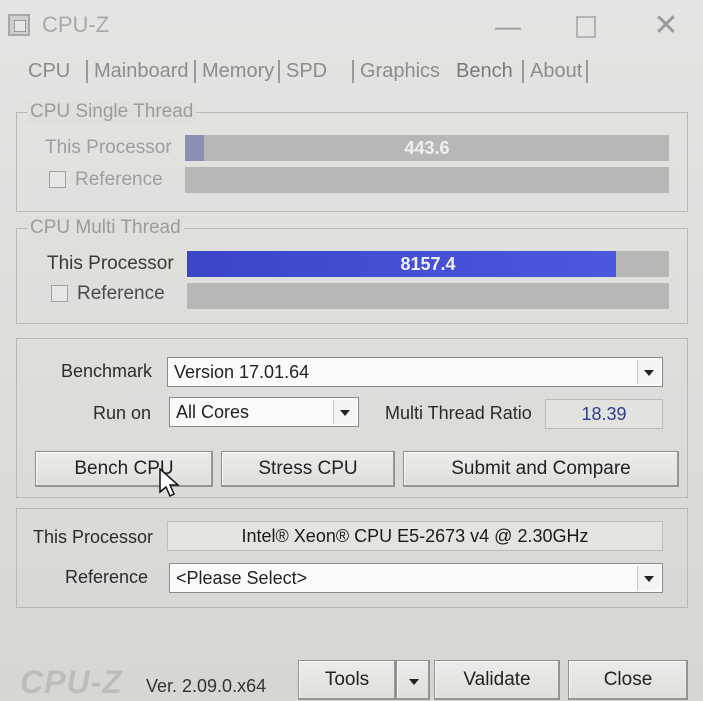 This screenshot has width=703, height=701. Describe the element at coordinates (234, 71) in the screenshot. I see `tab-memory: Memory` at that location.